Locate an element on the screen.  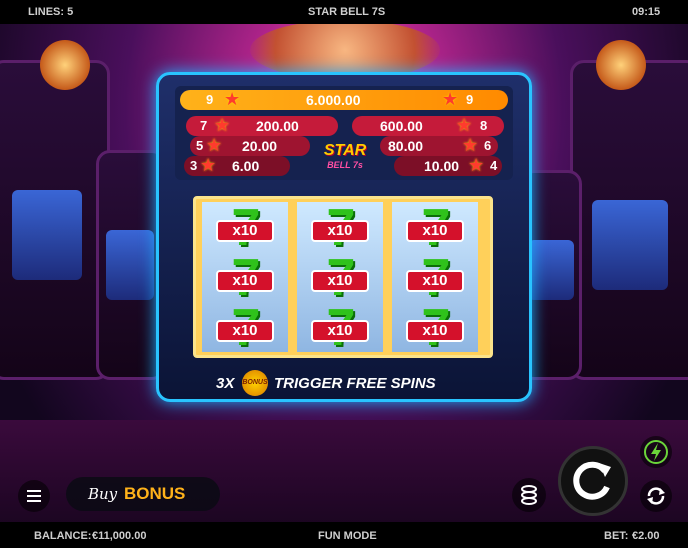
menu-icon is located at coordinates (34, 496).